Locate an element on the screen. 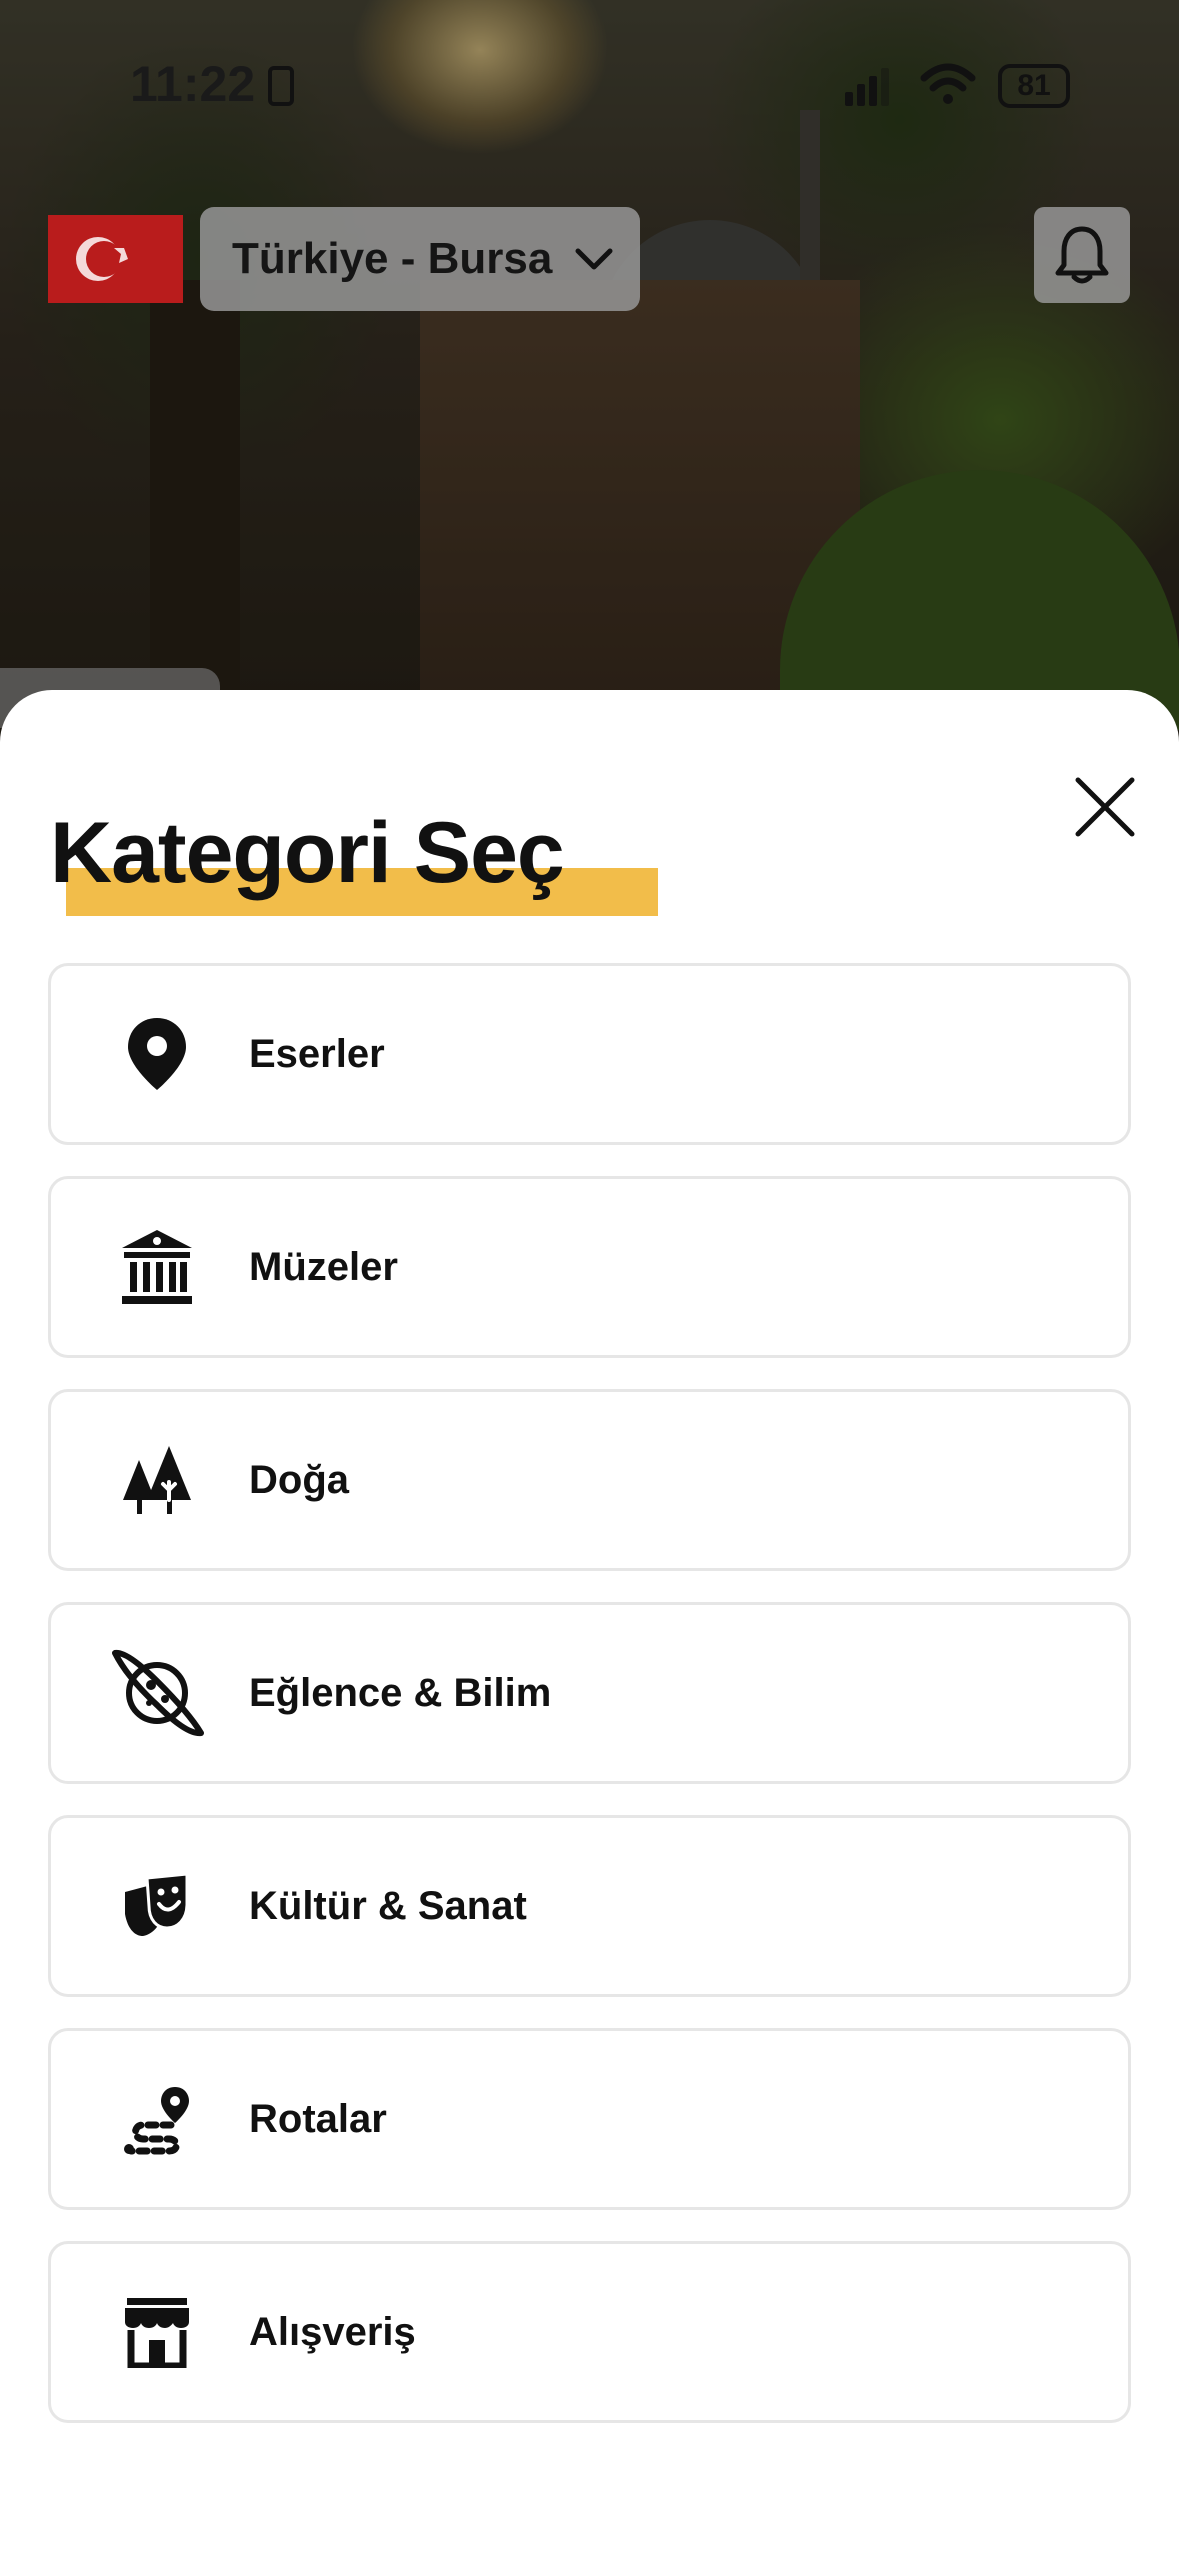 The width and height of the screenshot is (1179, 2556). category-label: Müzeler is located at coordinates (323, 1266).